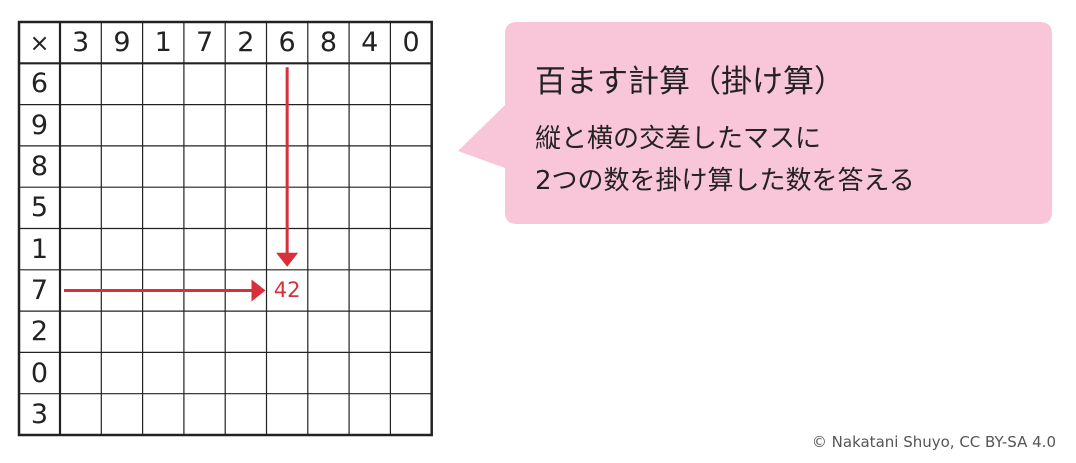 The height and width of the screenshot is (463, 1076). I want to click on license-credit: © Nakatani Shuyo, CC BY-SA 4.0, so click(933, 442).